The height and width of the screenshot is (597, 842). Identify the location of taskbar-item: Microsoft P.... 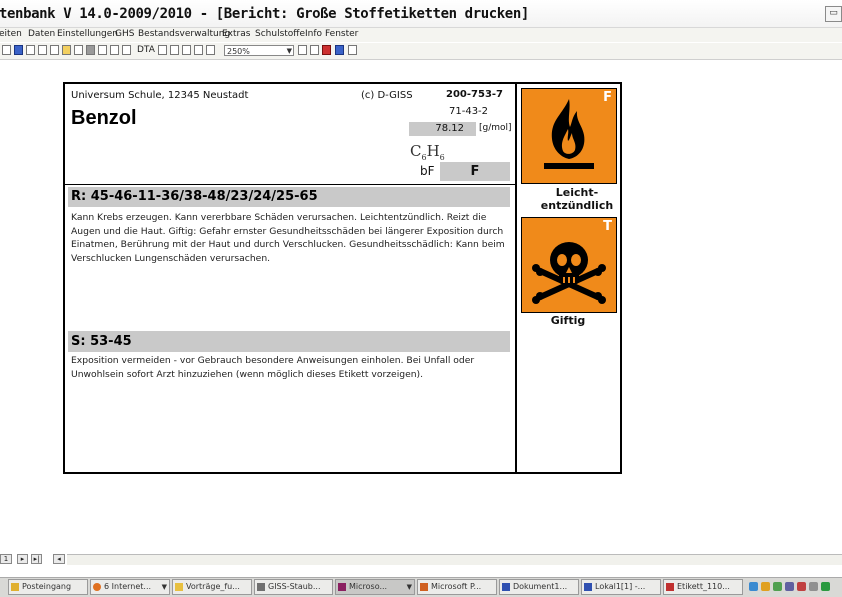
(457, 587).